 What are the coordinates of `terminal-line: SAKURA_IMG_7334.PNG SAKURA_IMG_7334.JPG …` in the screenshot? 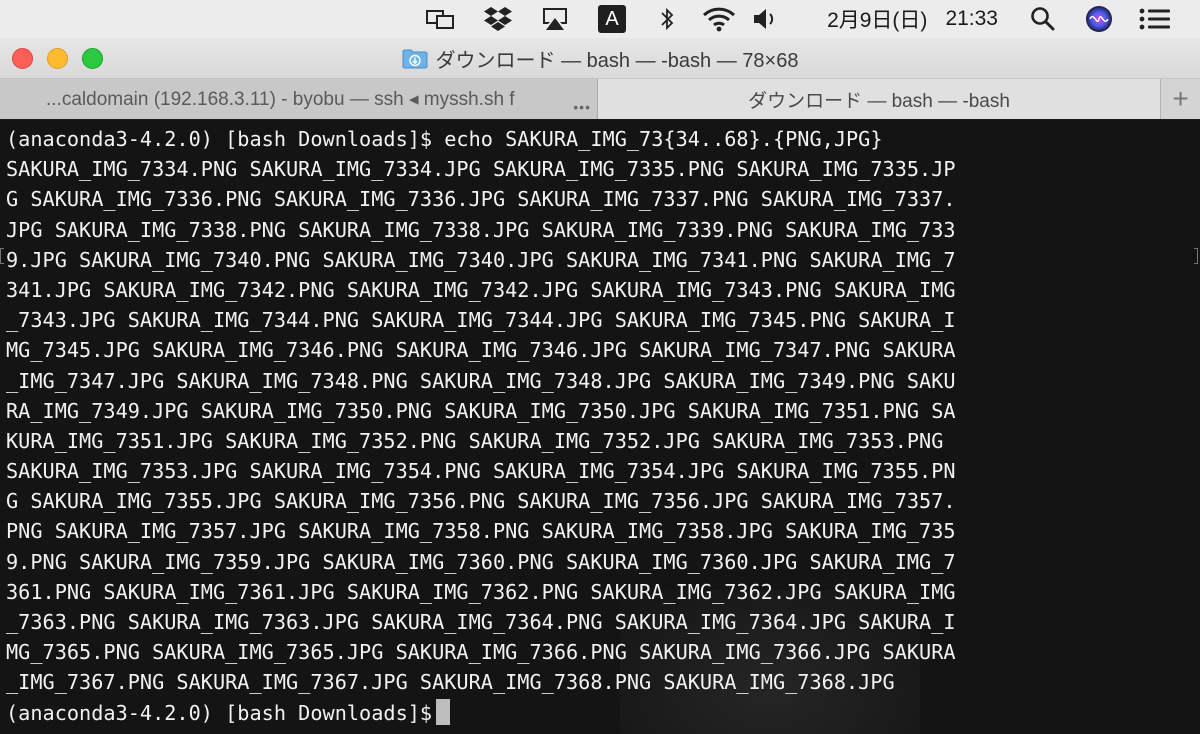 It's located at (481, 169).